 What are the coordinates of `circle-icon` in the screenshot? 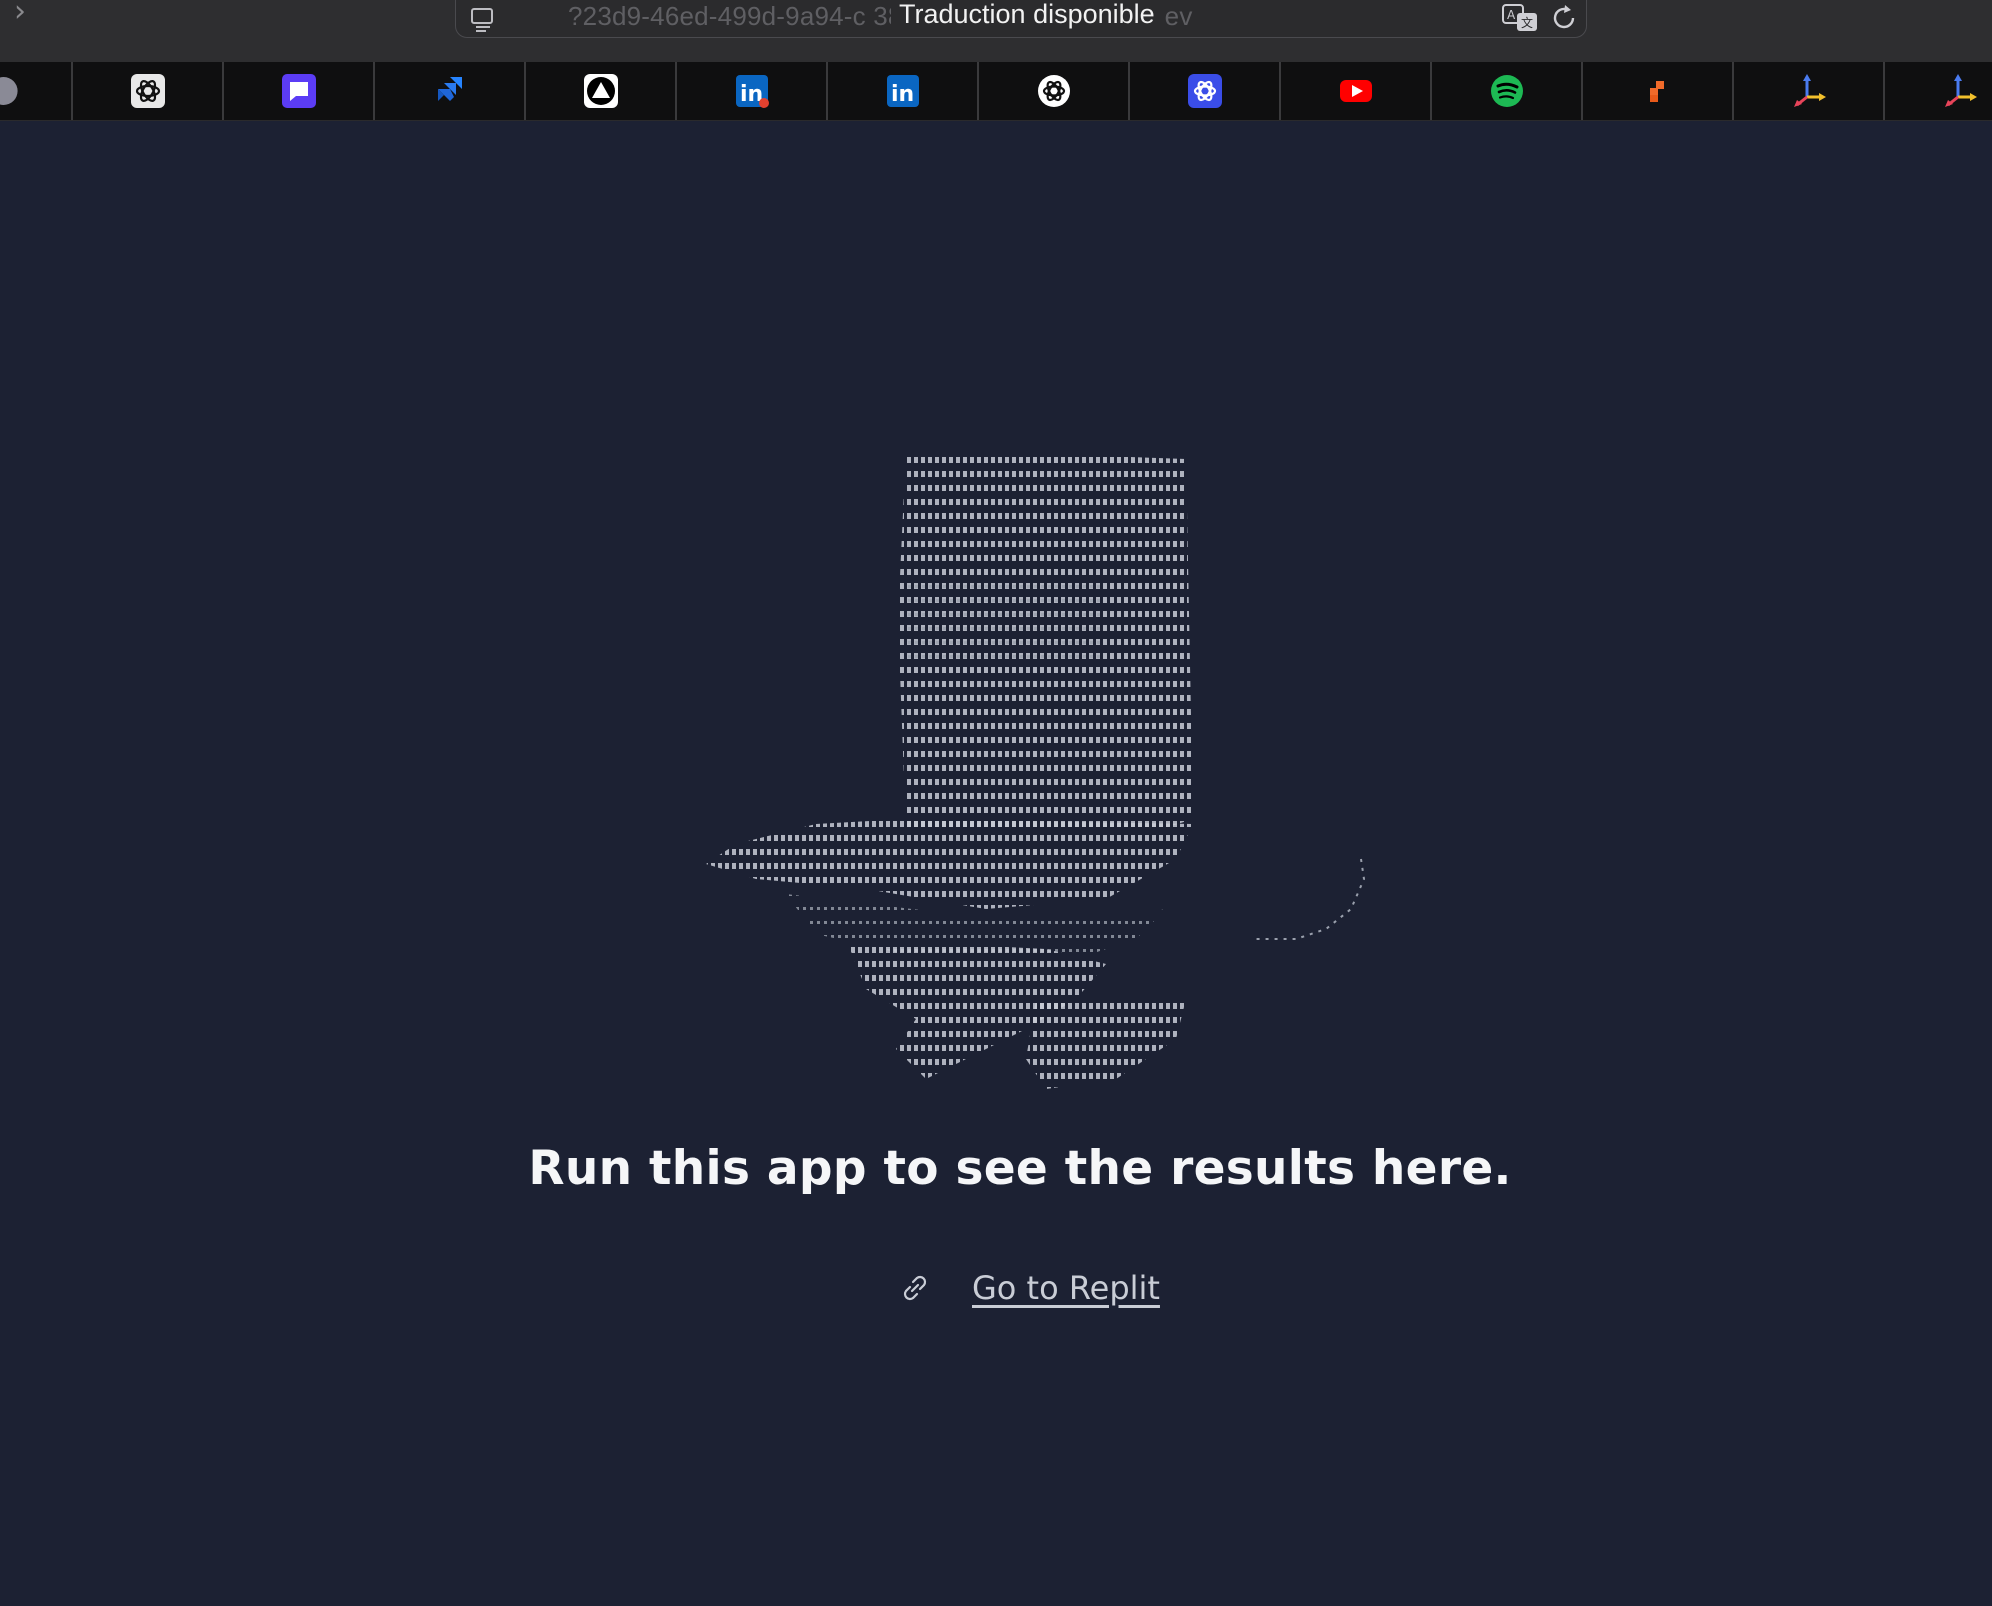 It's located at (9, 91).